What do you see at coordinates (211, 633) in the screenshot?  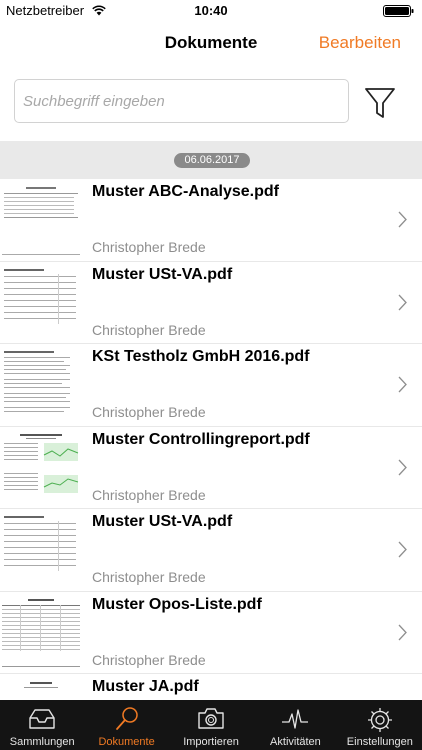 I see `document-row: Muster Opos-Liste.pdf Christopher Brede` at bounding box center [211, 633].